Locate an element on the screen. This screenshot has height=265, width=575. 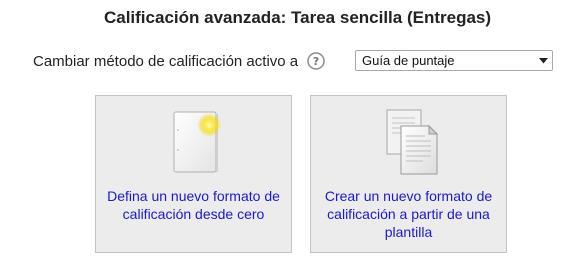
method-select: Guía de puntaje is located at coordinates (454, 60).